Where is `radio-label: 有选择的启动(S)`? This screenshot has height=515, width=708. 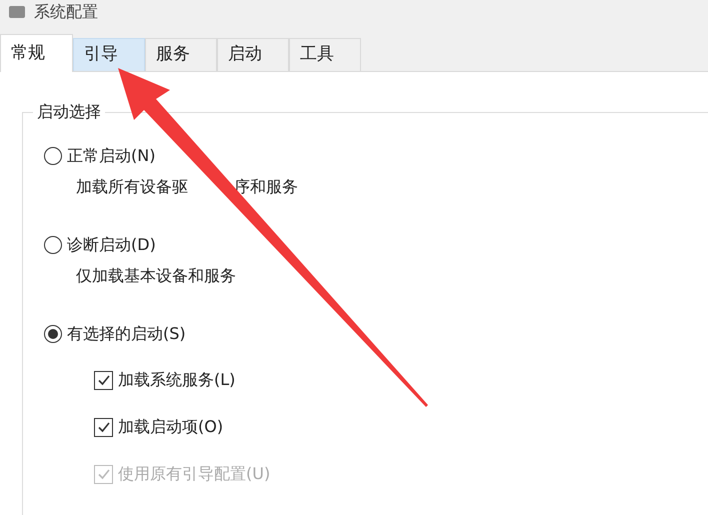 radio-label: 有选择的启动(S) is located at coordinates (126, 334).